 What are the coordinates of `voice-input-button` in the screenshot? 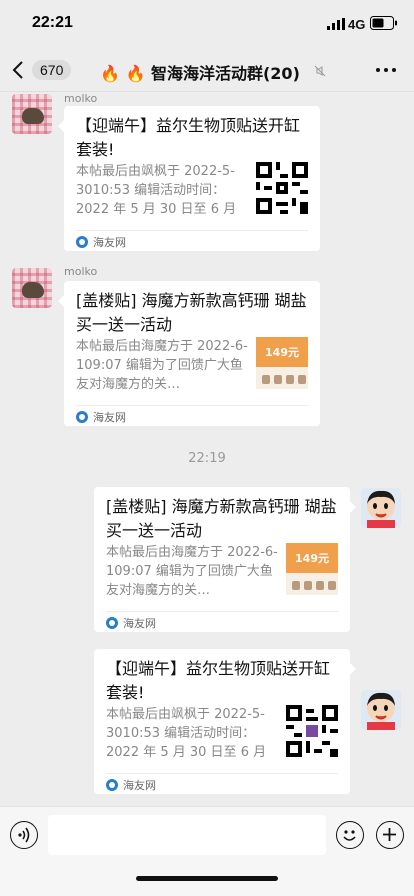 It's located at (24, 835).